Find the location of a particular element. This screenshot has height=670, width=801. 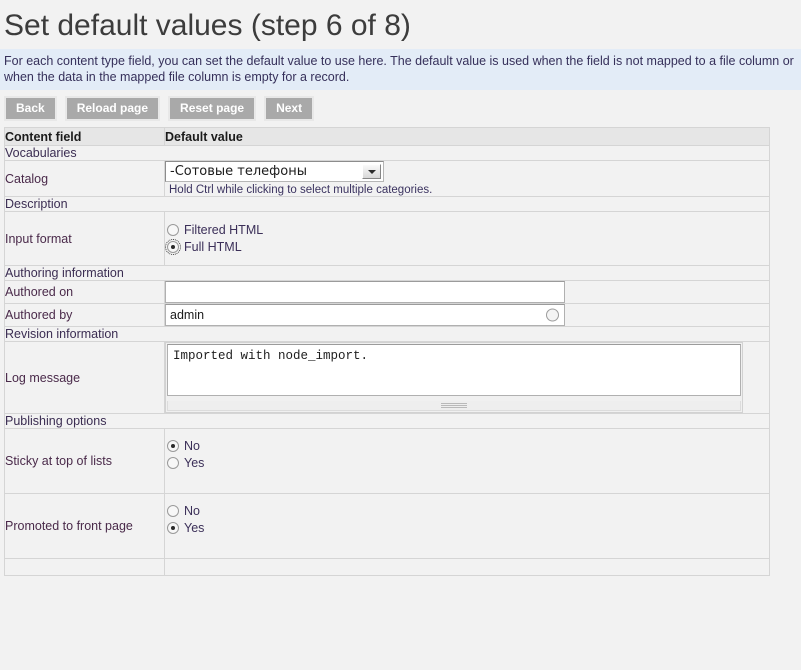

table-row-authored-by: Authored by is located at coordinates (387, 315).